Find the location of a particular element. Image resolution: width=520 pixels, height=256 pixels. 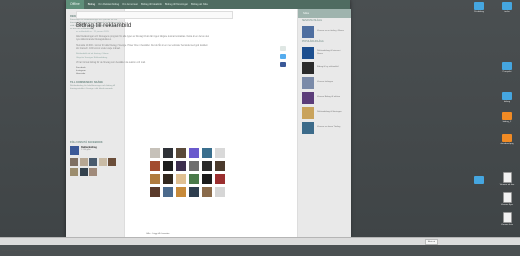

desktop-icon: Prospekt is located at coordinates (507, 67).